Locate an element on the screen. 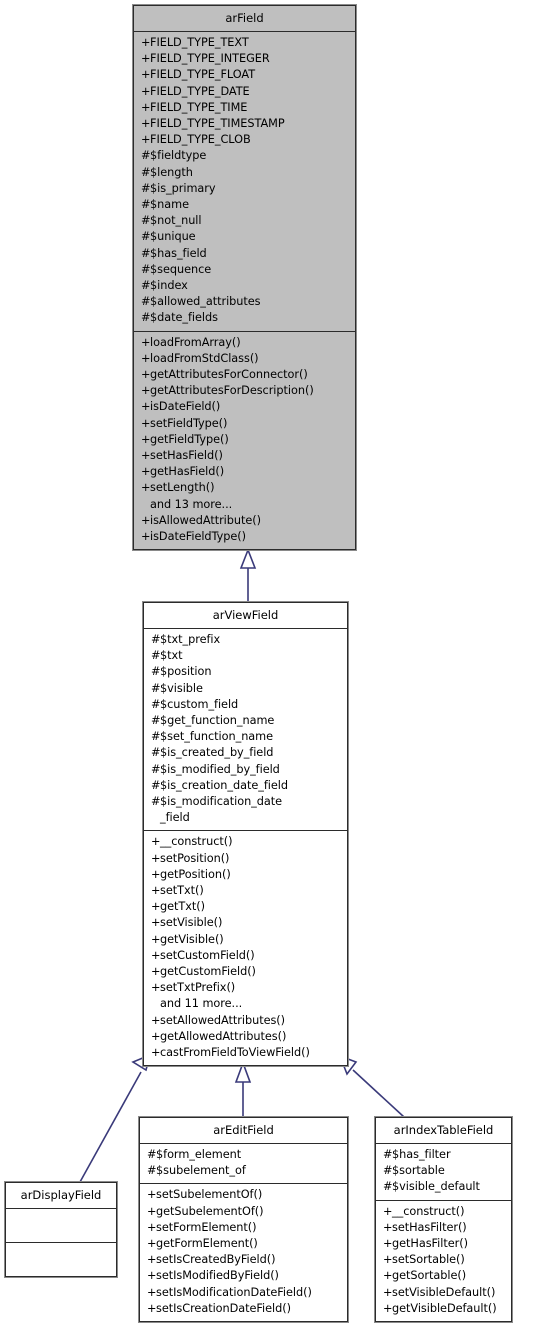 This screenshot has height=1331, width=533. member-row: +setHasFilter() is located at coordinates (443, 1228).